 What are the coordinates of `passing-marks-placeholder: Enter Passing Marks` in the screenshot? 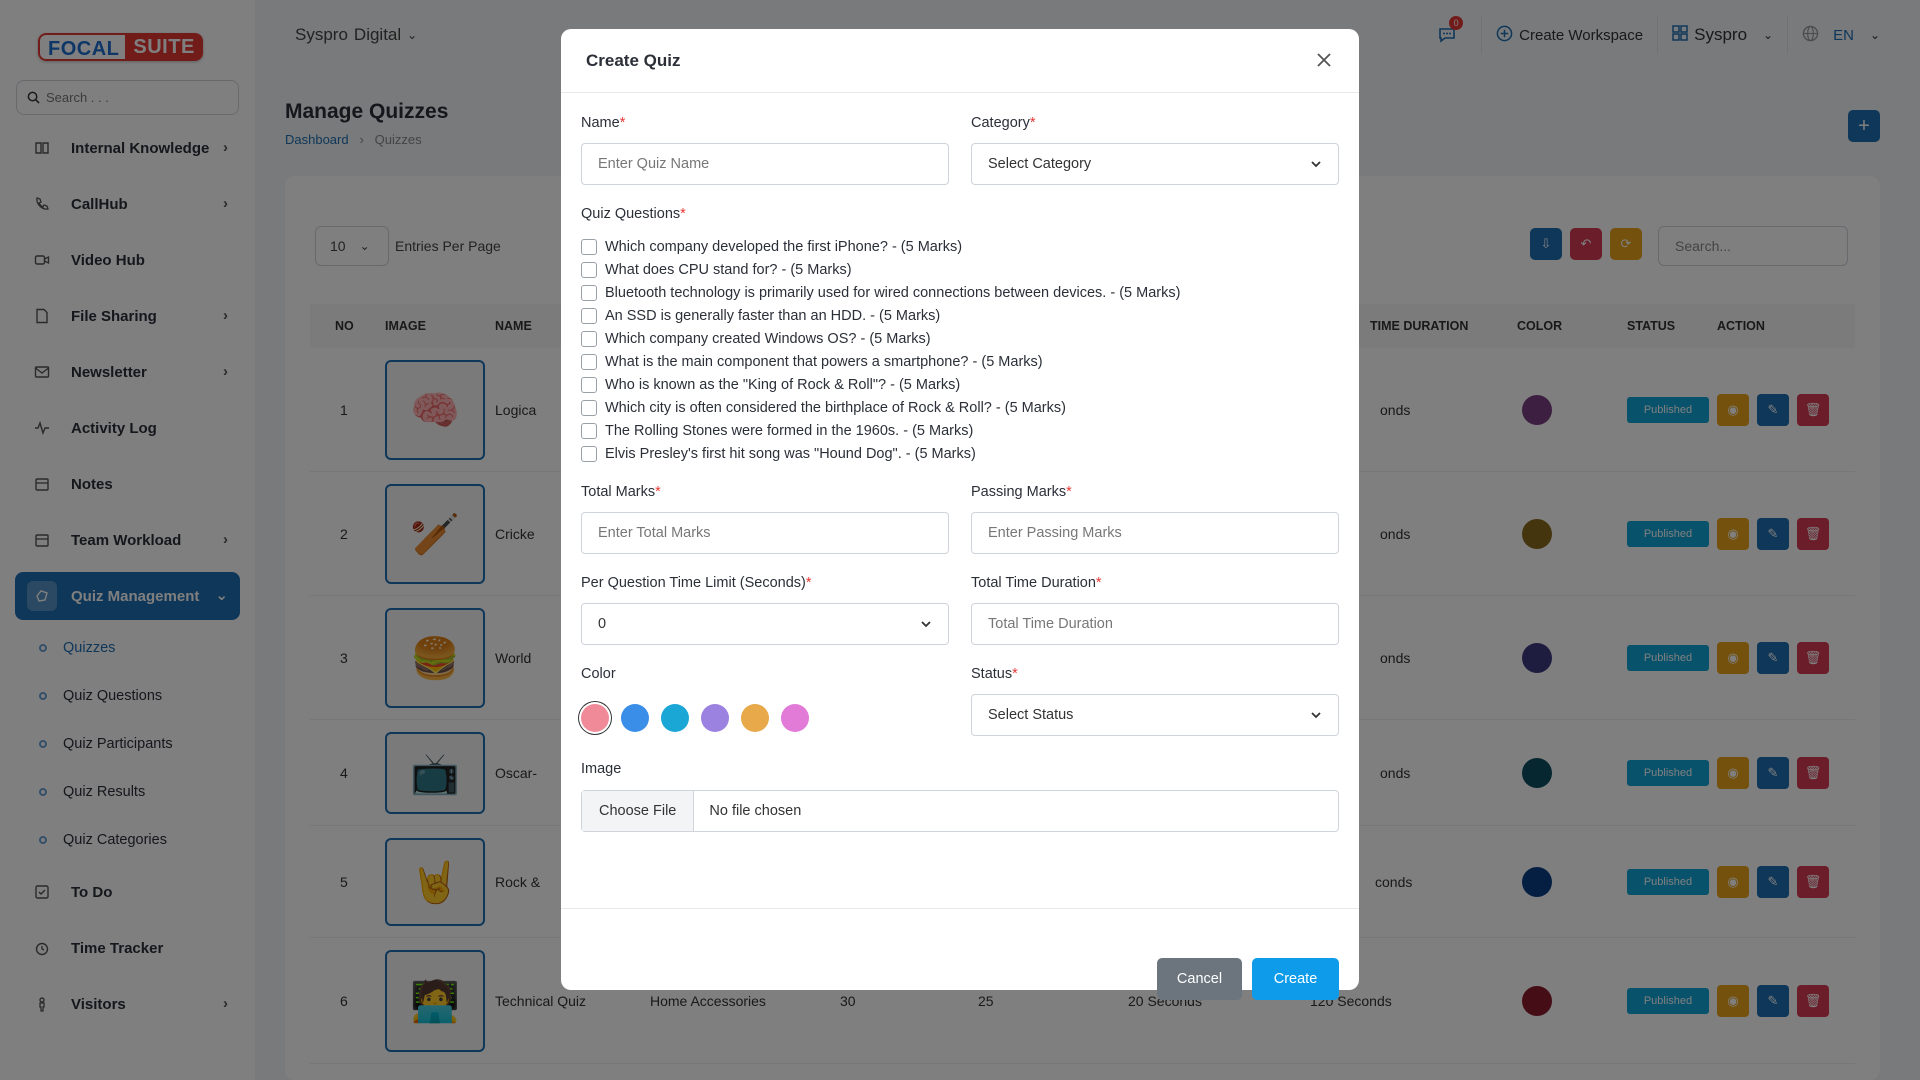 It's located at (1055, 533).